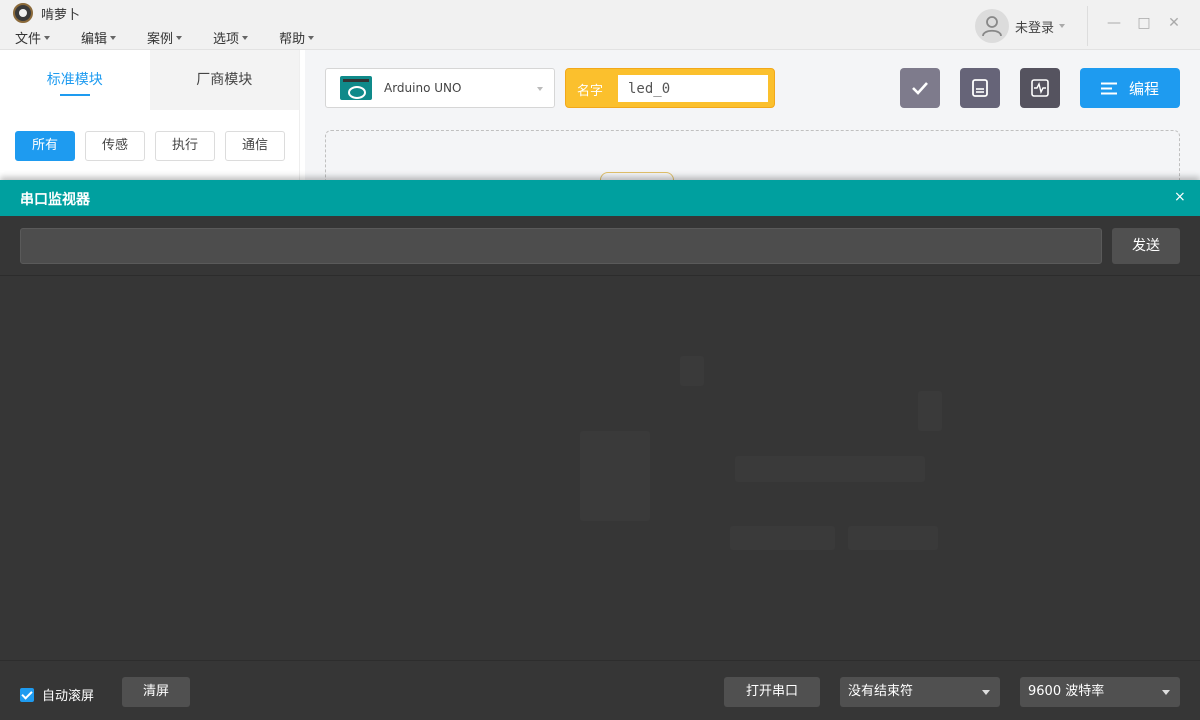 Image resolution: width=1200 pixels, height=720 pixels. I want to click on filter-all-button: 所有, so click(45, 146).